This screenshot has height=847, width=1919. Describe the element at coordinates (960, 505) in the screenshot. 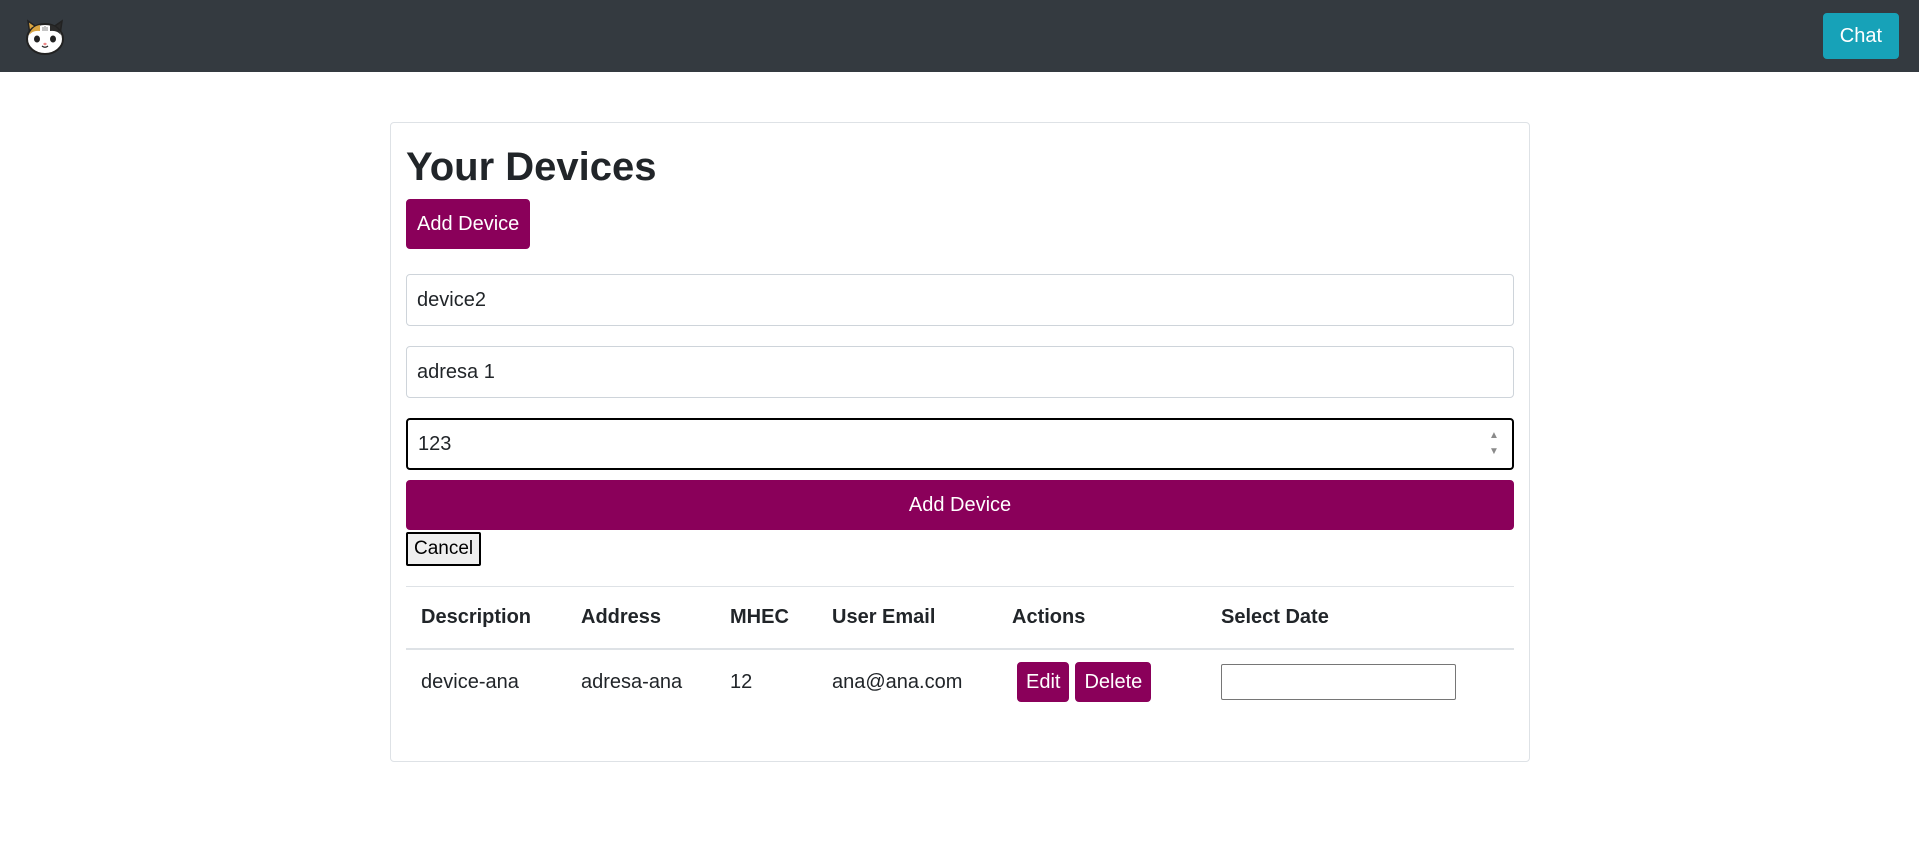

I see `add-device-submit-button: Add Device` at that location.